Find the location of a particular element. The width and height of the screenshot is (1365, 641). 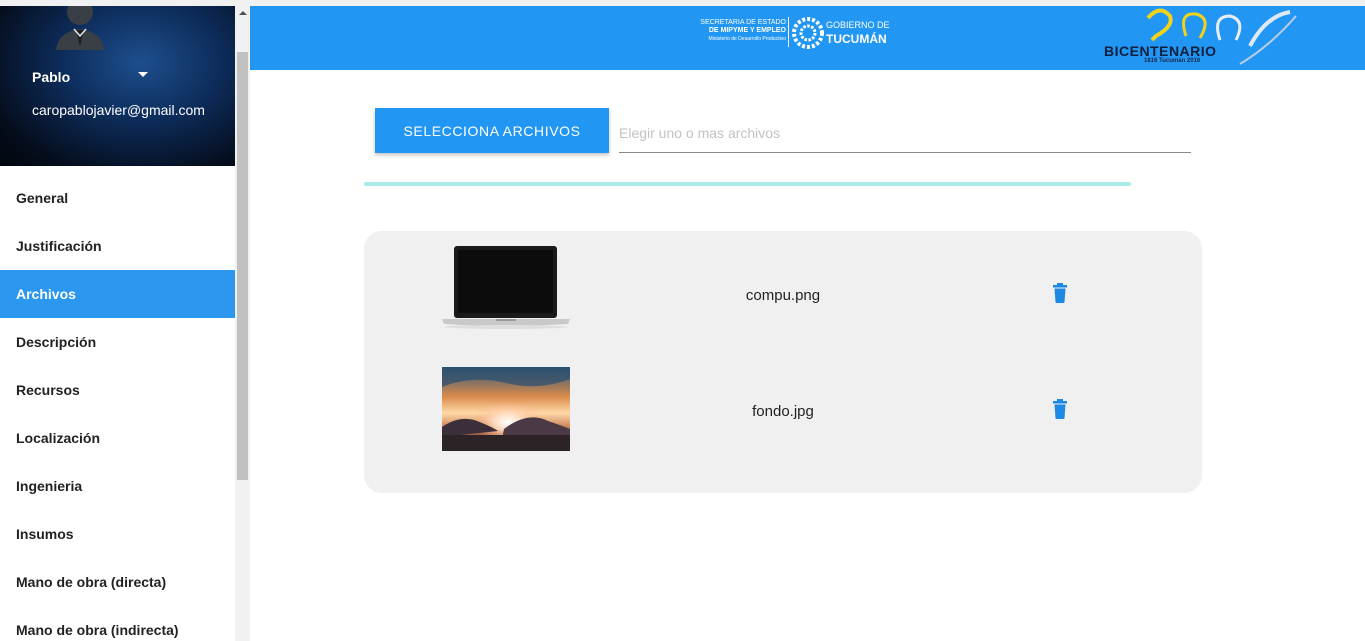

sidebar-item-mano-de-obra-indirecta: Mano de obra (indirecta) is located at coordinates (117, 623).